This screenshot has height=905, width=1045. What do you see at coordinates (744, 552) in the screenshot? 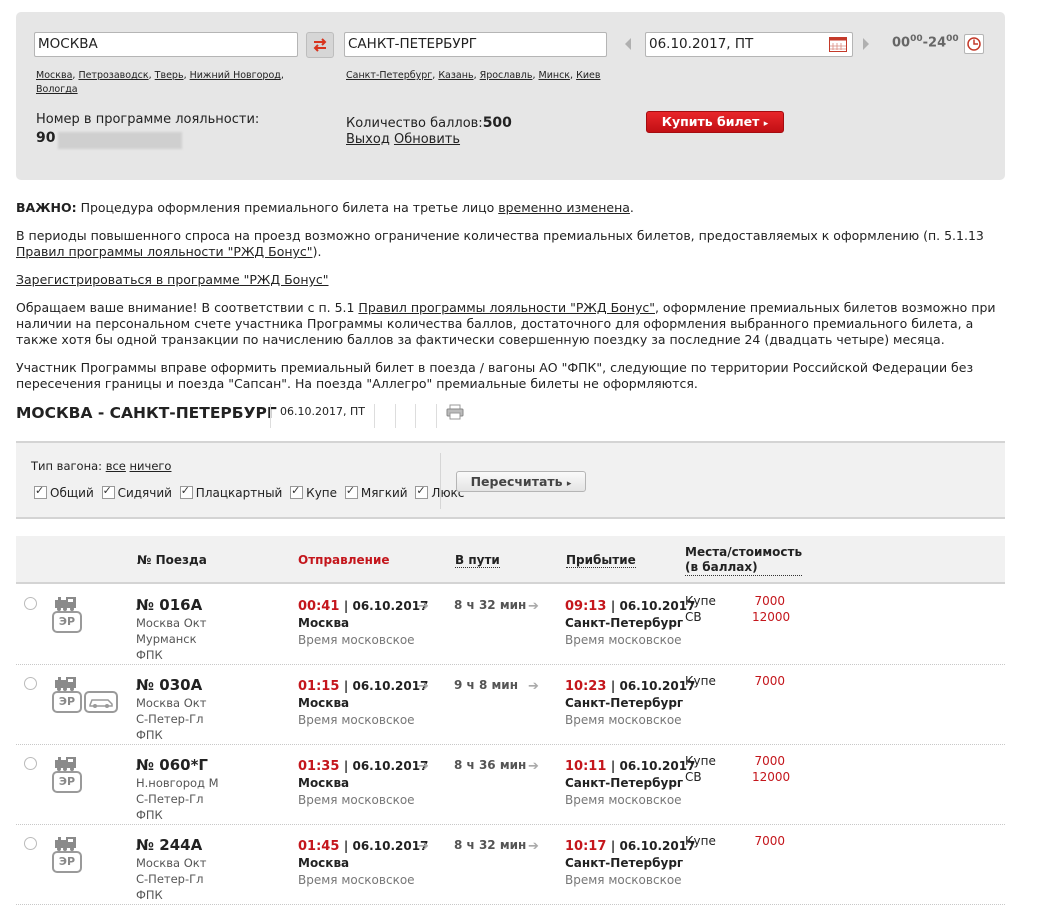
I see `col-seats-line1: Места/стоимость` at bounding box center [744, 552].